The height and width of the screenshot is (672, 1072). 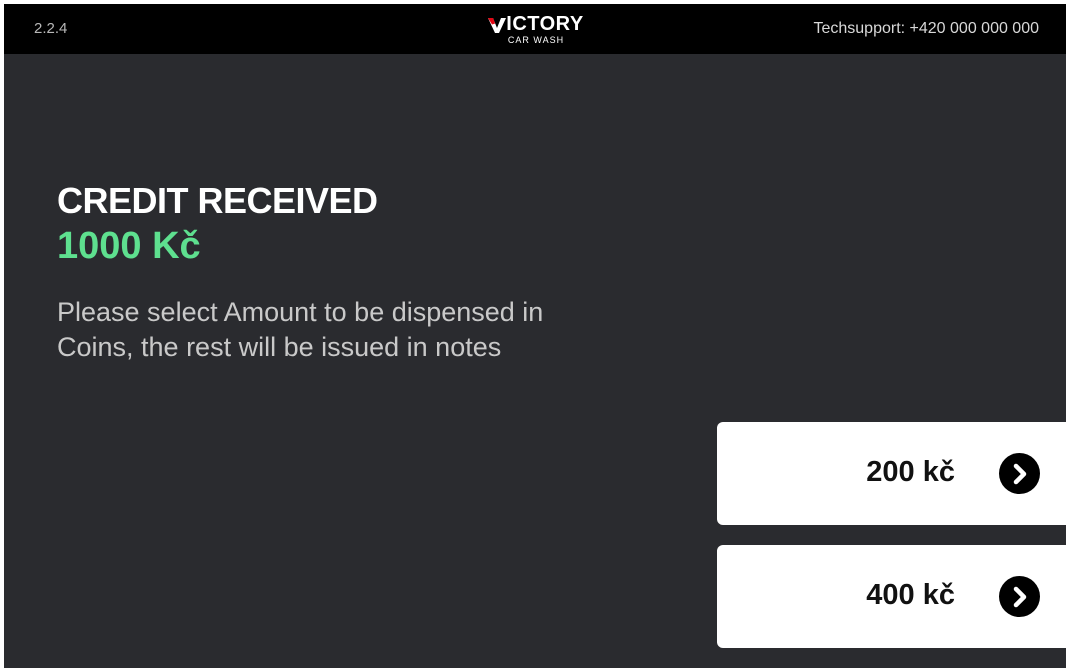 What do you see at coordinates (926, 28) in the screenshot?
I see `techsupport-contact: Techsupport: +420 000 000 000` at bounding box center [926, 28].